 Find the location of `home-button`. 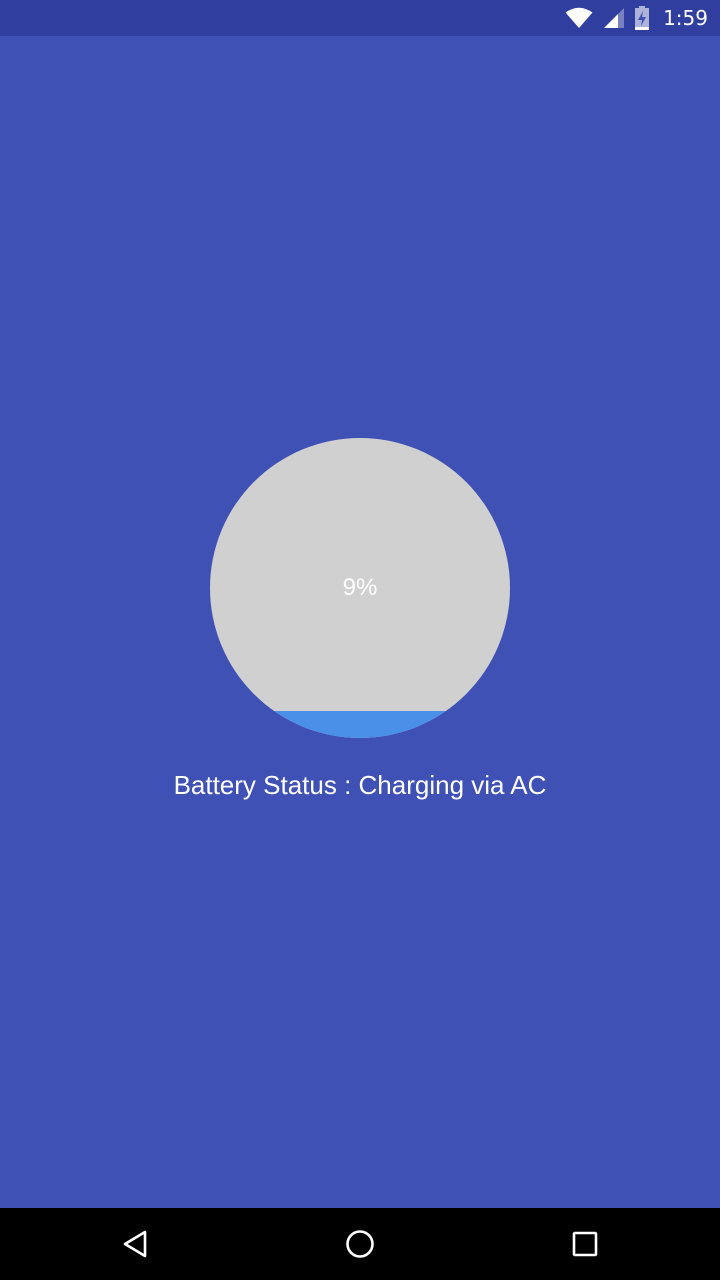

home-button is located at coordinates (360, 1244).